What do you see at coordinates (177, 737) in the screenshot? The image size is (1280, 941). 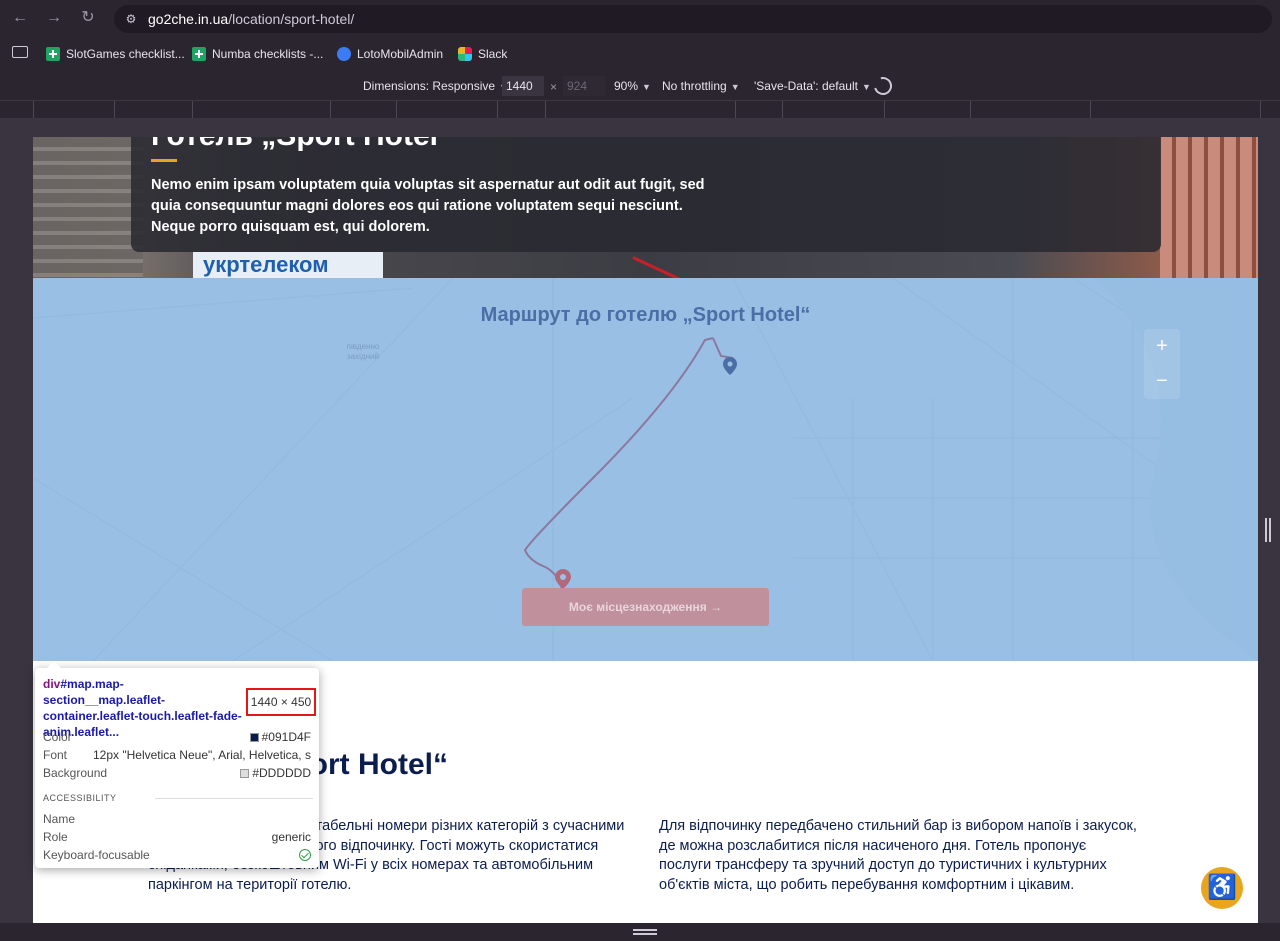 I see `color-row: Color #091D4F` at bounding box center [177, 737].